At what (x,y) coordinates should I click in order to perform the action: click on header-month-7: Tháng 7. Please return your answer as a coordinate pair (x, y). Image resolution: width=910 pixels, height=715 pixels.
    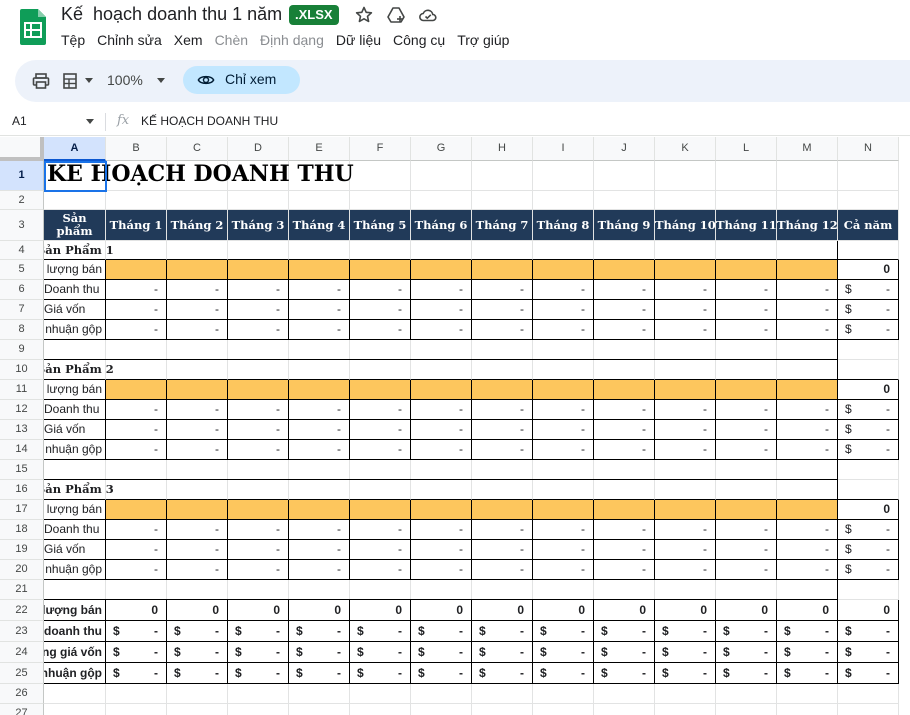
    Looking at the image, I should click on (502, 225).